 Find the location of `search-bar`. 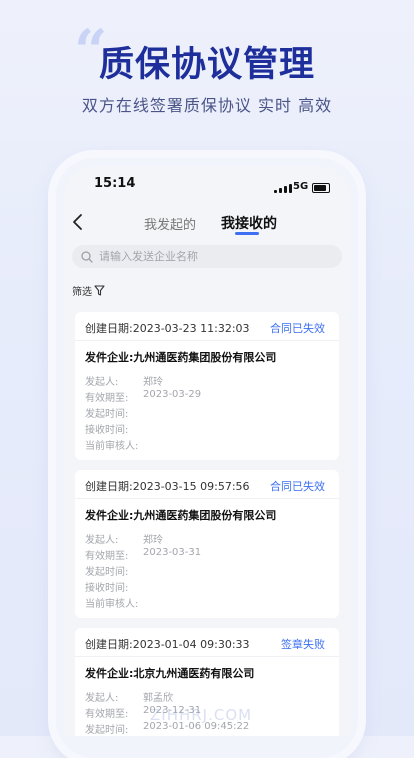

search-bar is located at coordinates (207, 256).